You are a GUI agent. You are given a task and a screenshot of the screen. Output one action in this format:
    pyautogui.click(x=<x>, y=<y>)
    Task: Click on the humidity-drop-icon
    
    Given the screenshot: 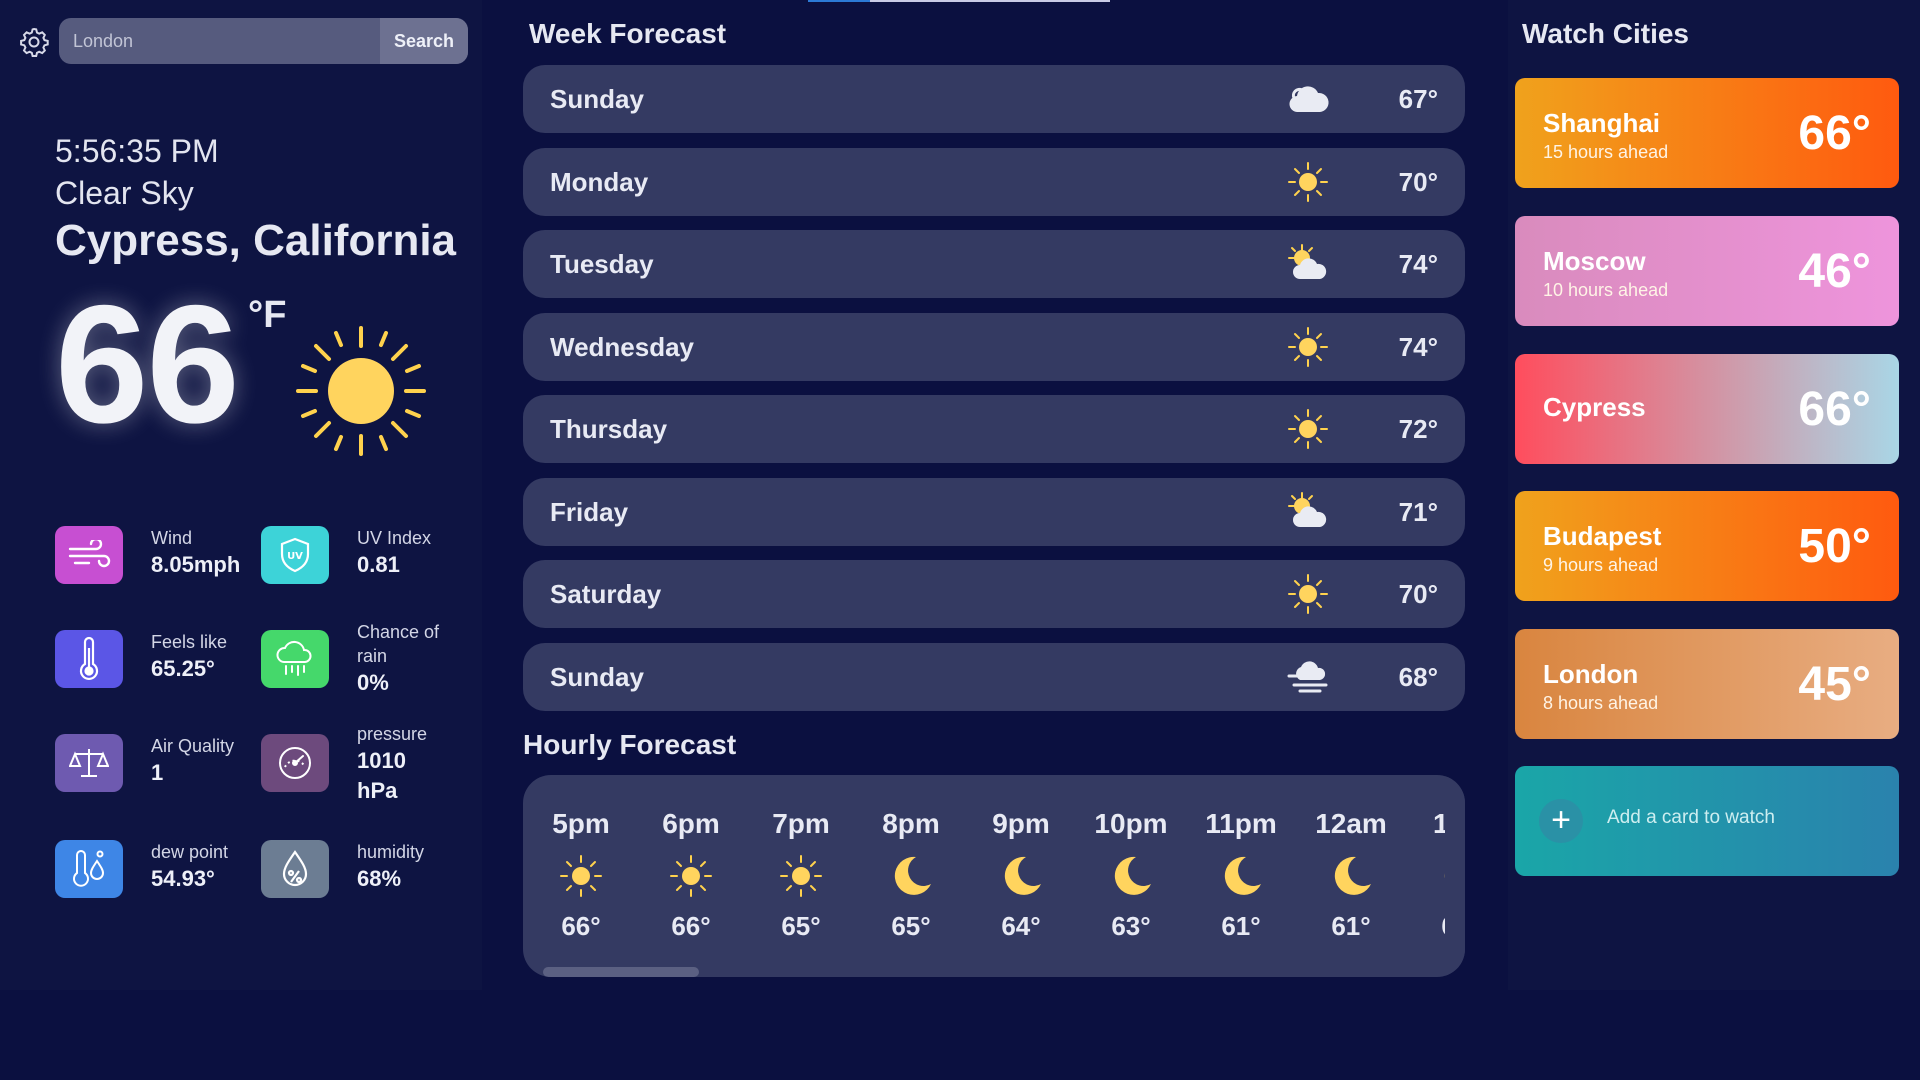 What is the action you would take?
    pyautogui.click(x=295, y=869)
    